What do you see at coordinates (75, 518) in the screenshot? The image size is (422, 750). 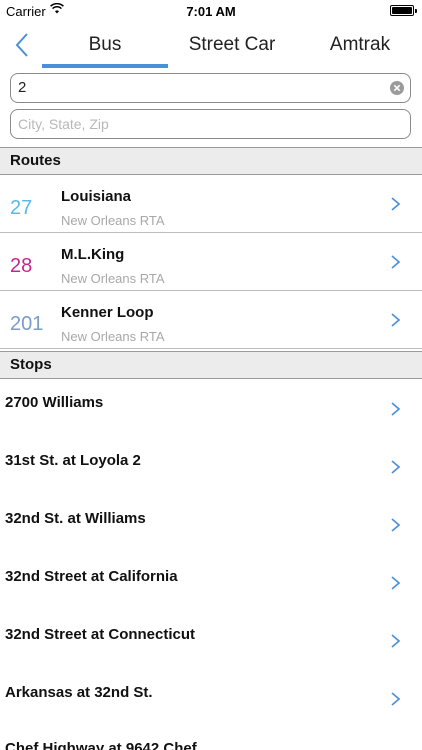 I see `stop-name: 32nd St. at Williams` at bounding box center [75, 518].